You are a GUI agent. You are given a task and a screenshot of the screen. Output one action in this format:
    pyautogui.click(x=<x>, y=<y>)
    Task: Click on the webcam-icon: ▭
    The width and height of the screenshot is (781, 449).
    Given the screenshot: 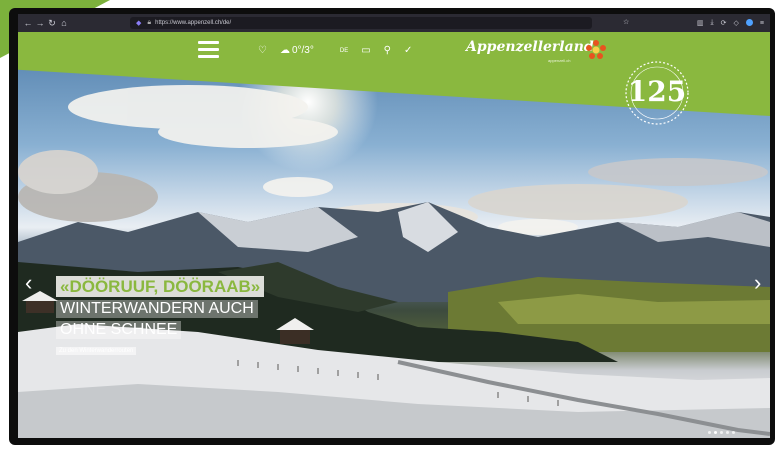 What is the action you would take?
    pyautogui.click(x=365, y=50)
    